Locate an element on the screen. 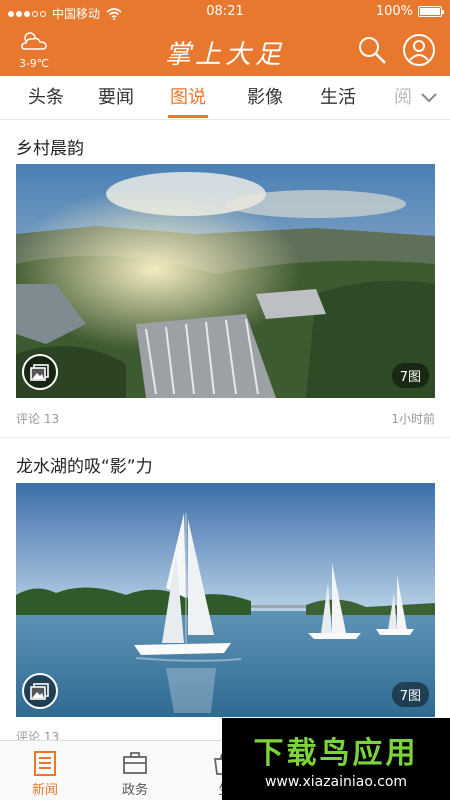 Image resolution: width=450 pixels, height=801 pixels. tab-picture-story: 图说 is located at coordinates (188, 98).